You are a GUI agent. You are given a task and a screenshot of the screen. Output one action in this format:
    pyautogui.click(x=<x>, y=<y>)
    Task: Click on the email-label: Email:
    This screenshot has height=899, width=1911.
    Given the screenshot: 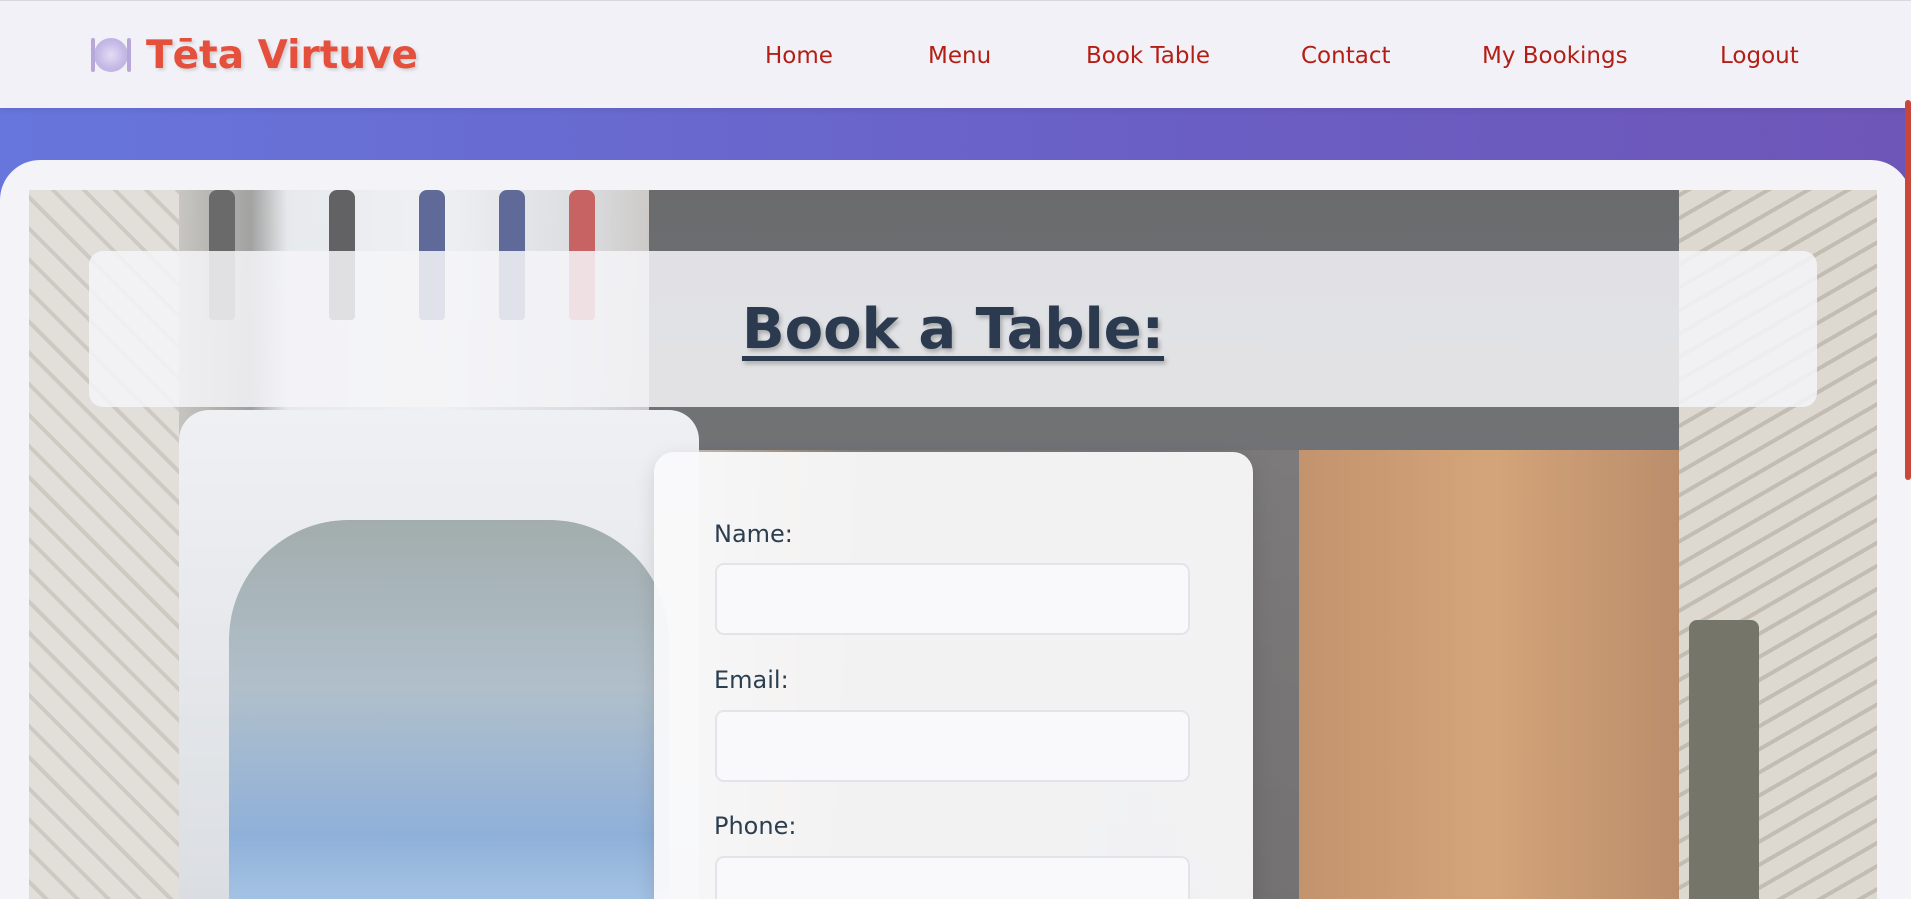 What is the action you would take?
    pyautogui.click(x=751, y=680)
    